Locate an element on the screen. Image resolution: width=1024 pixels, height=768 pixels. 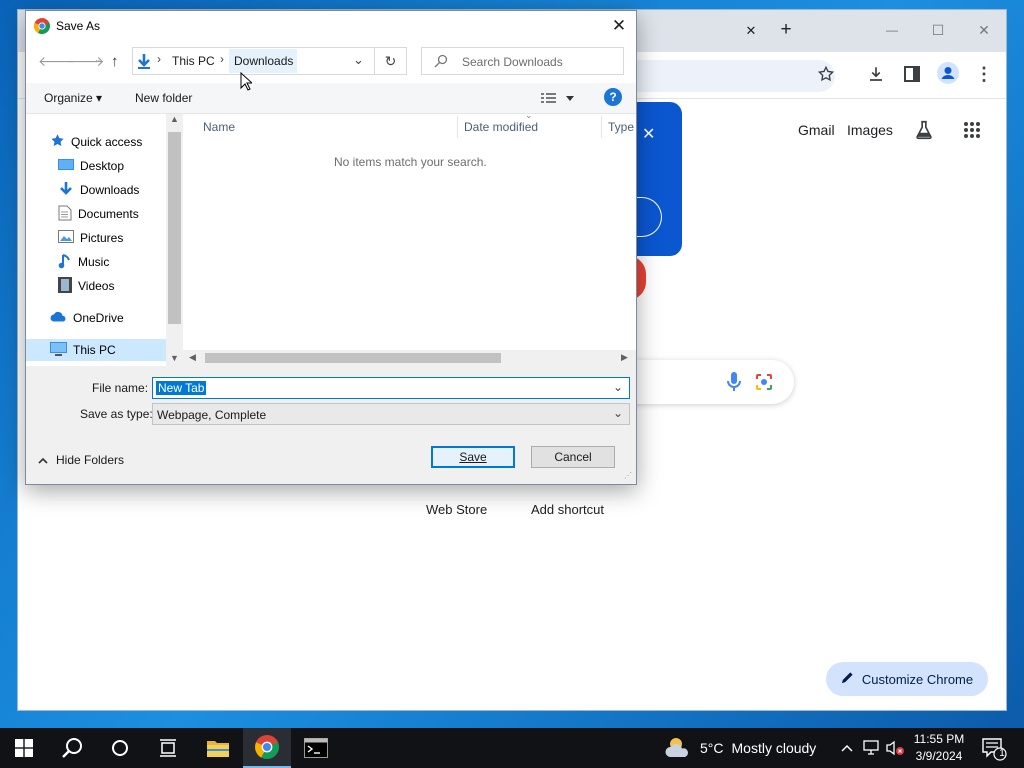
nav-item-label: Quick access is located at coordinates (107, 142).